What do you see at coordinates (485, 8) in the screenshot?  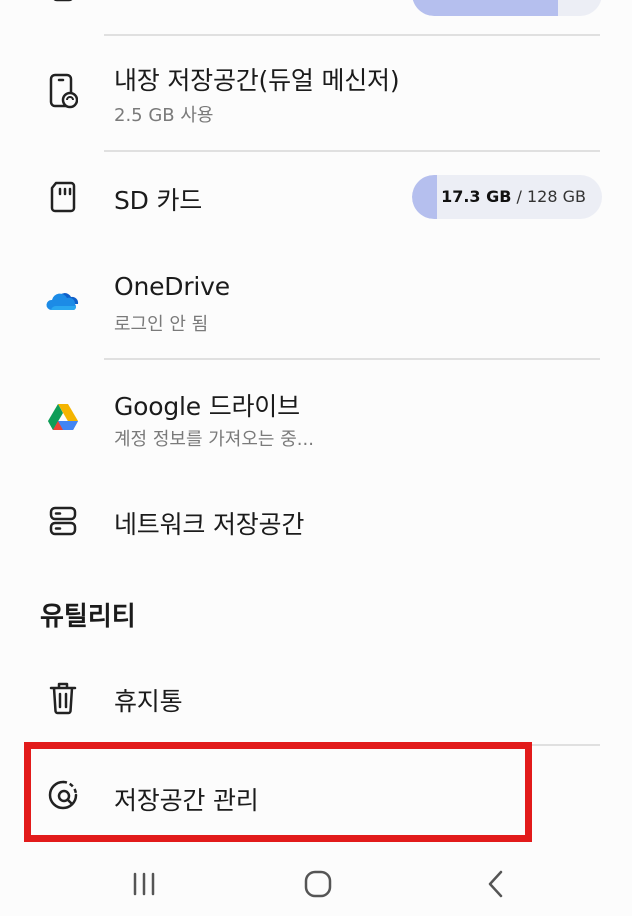 I see `internal-storage-usage-fill` at bounding box center [485, 8].